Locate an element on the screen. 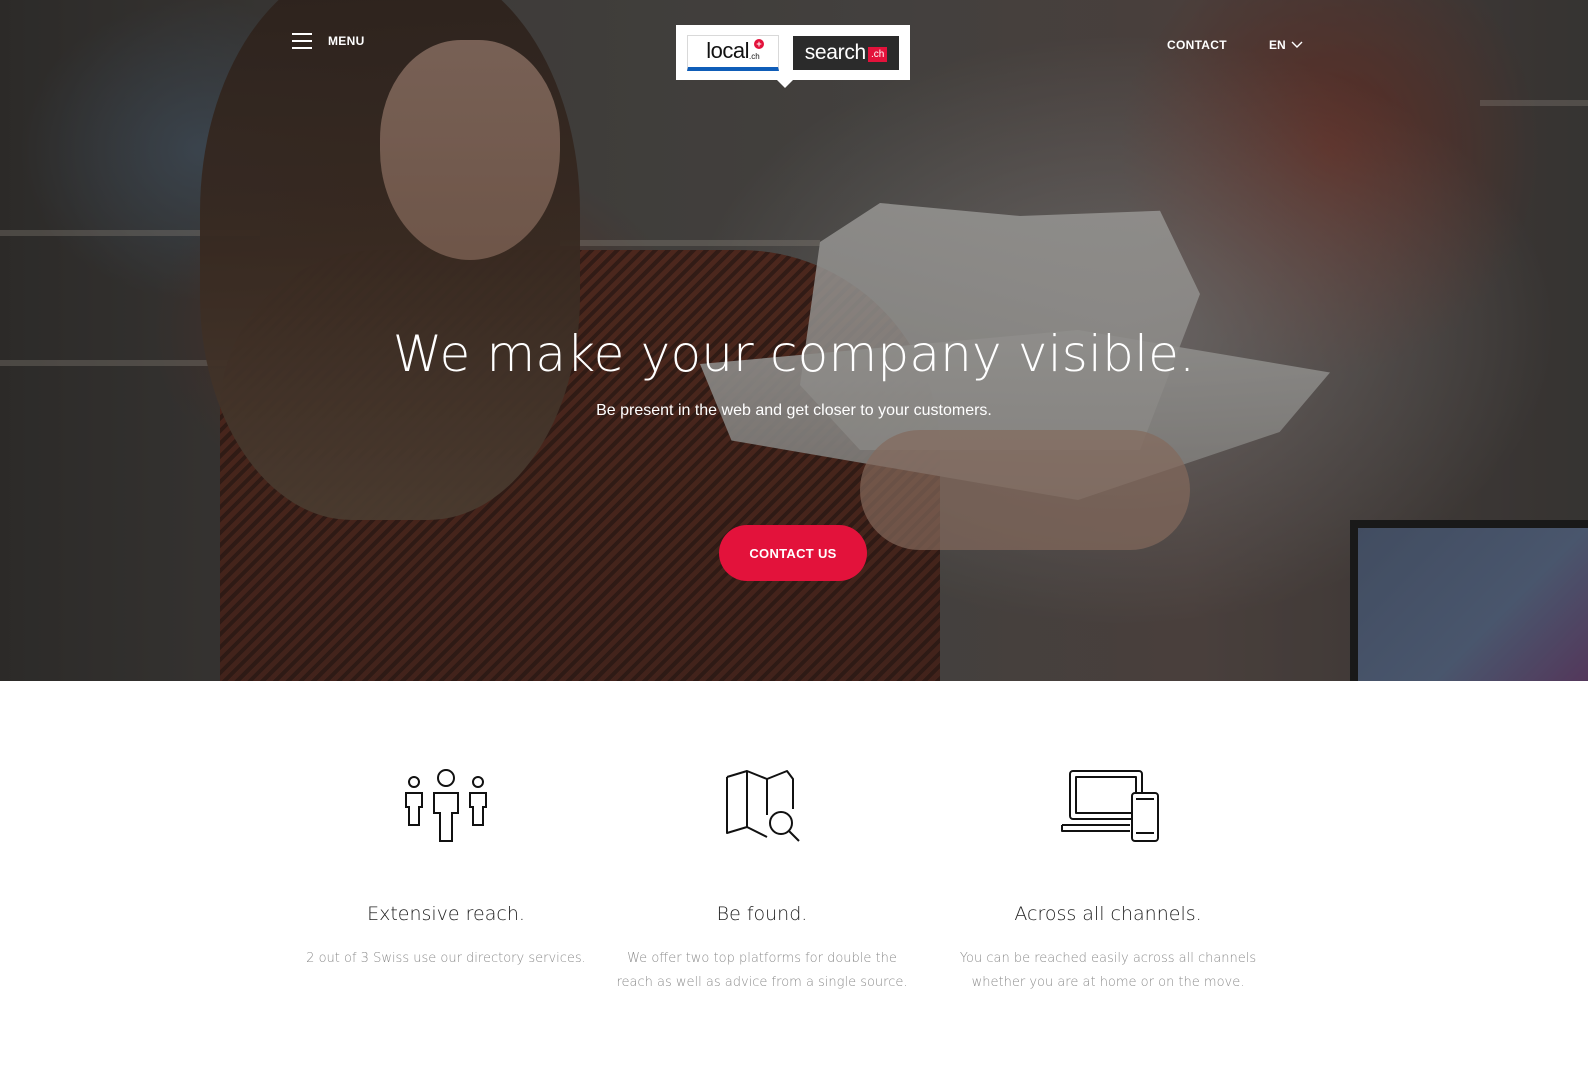 The height and width of the screenshot is (1075, 1588). search-logo-text: search is located at coordinates (835, 52).